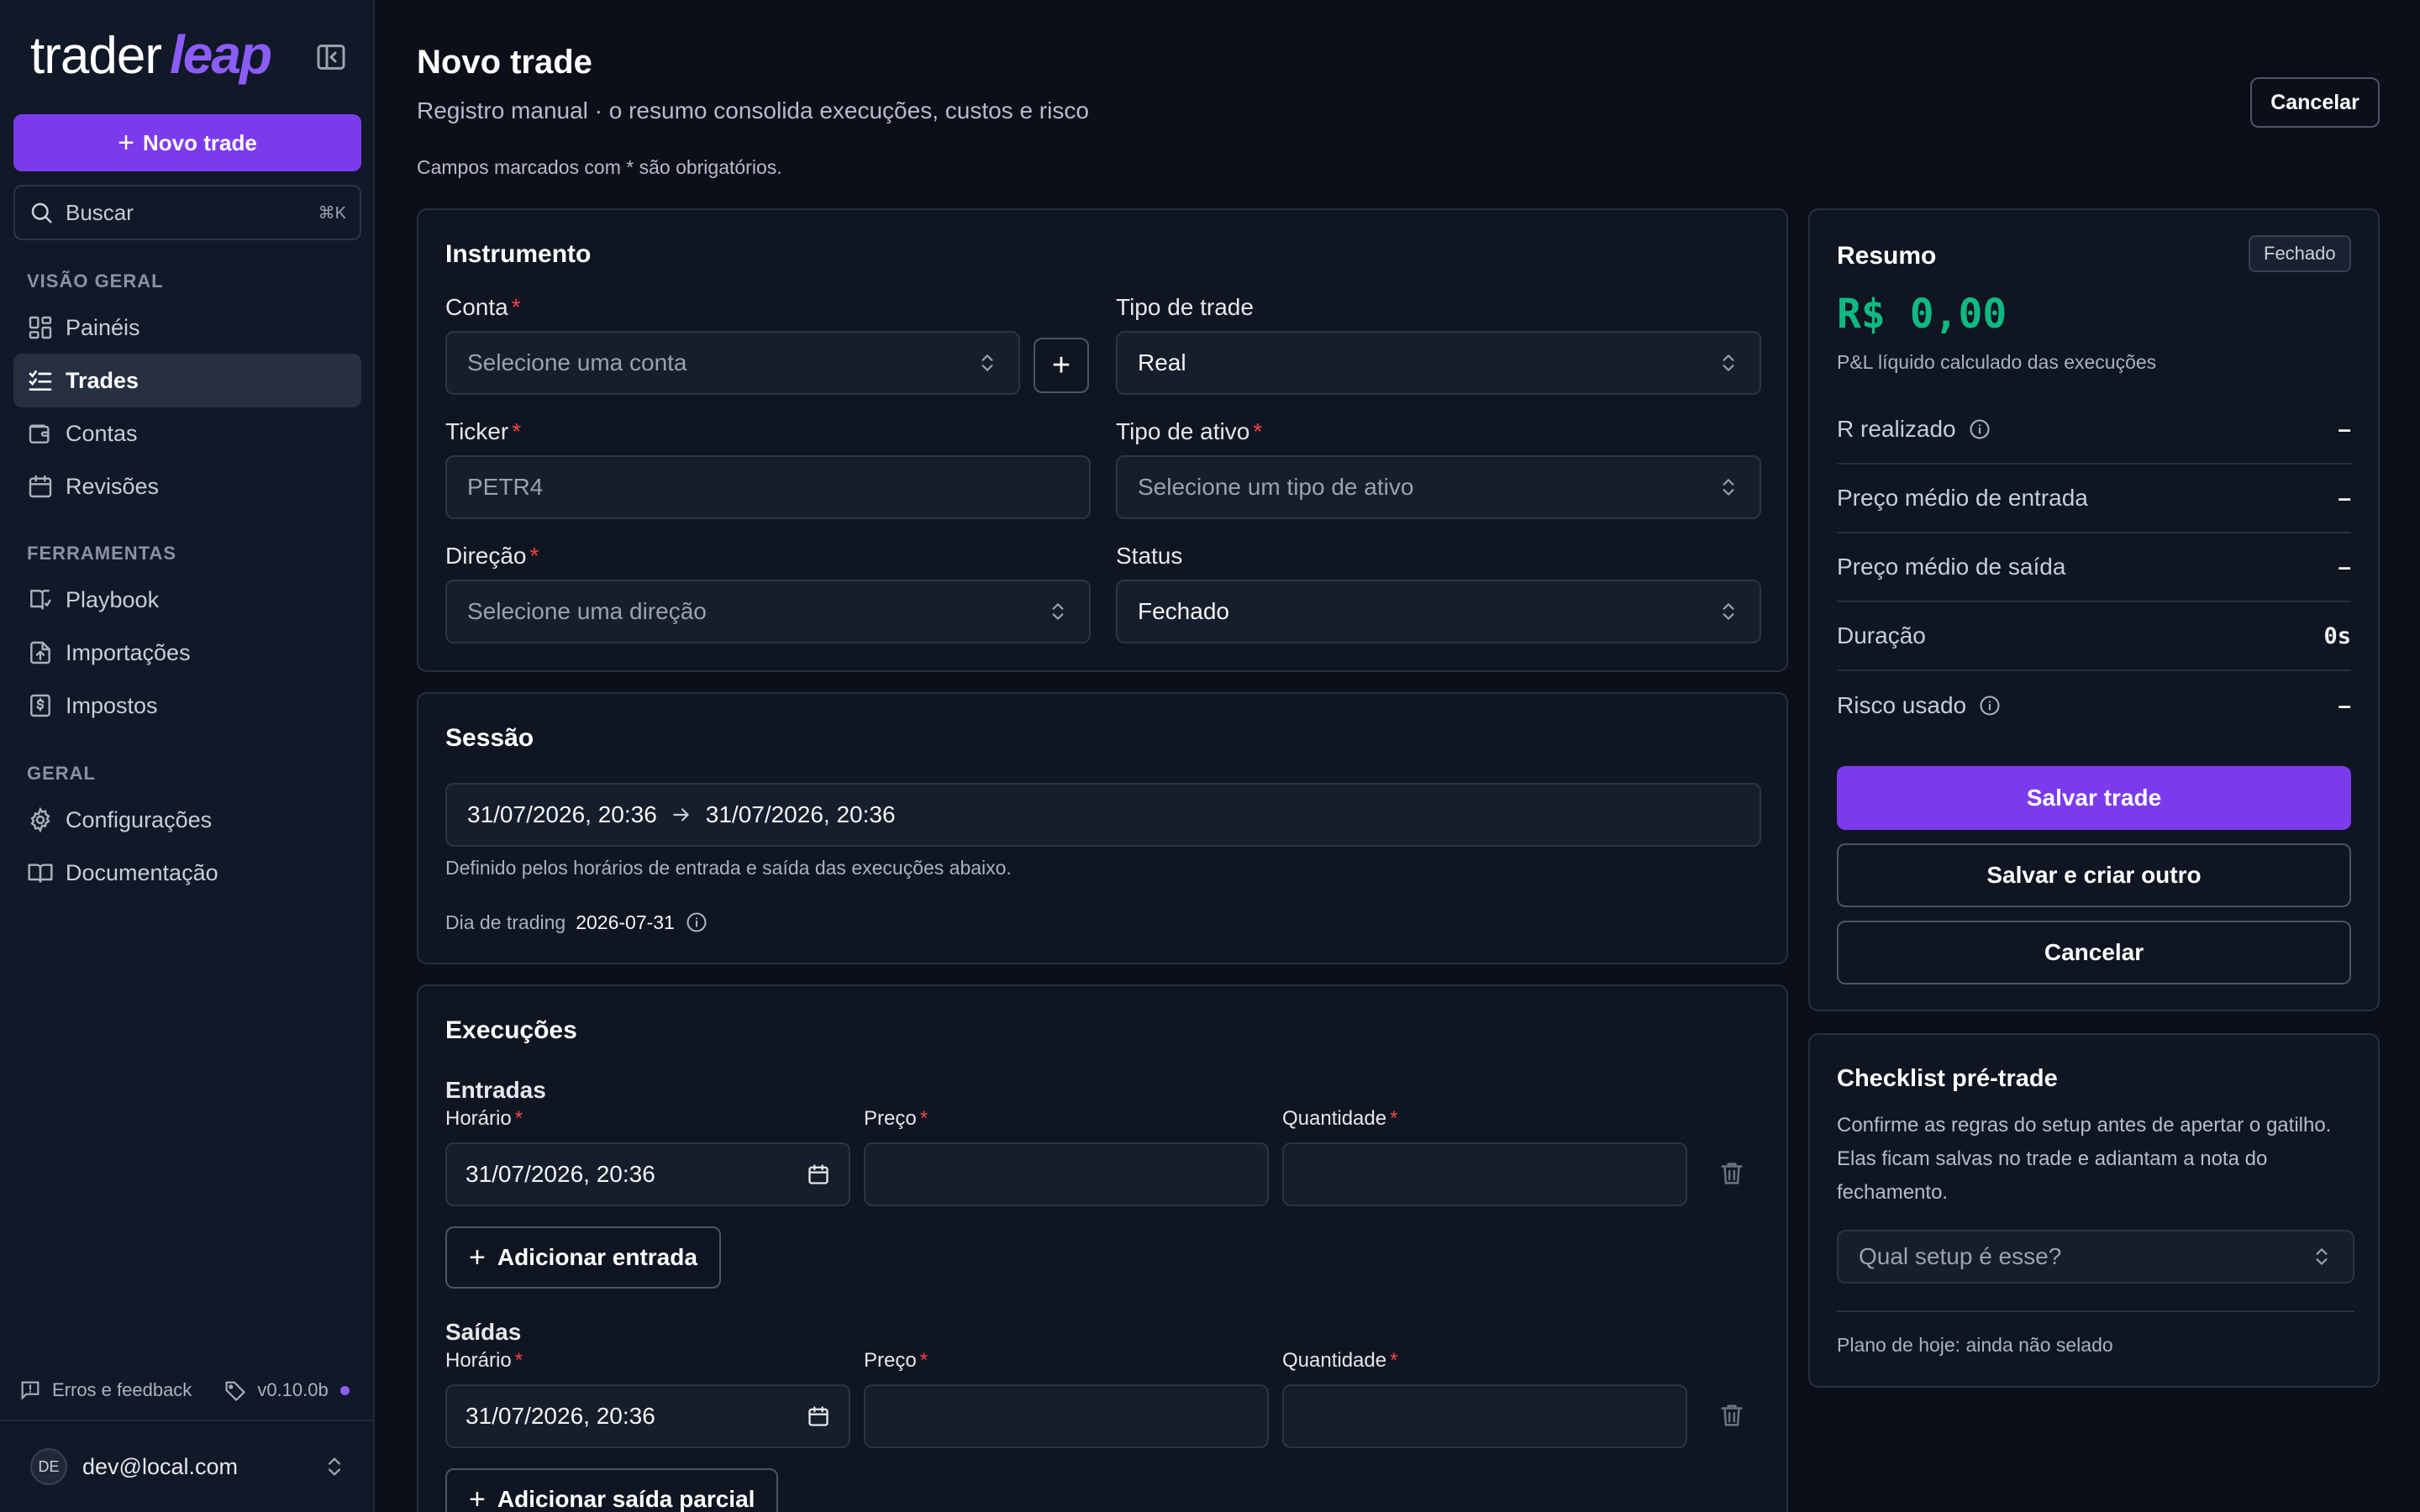 Image resolution: width=2420 pixels, height=1512 pixels. Describe the element at coordinates (768, 611) in the screenshot. I see `direction-select: Selecione uma direção` at that location.